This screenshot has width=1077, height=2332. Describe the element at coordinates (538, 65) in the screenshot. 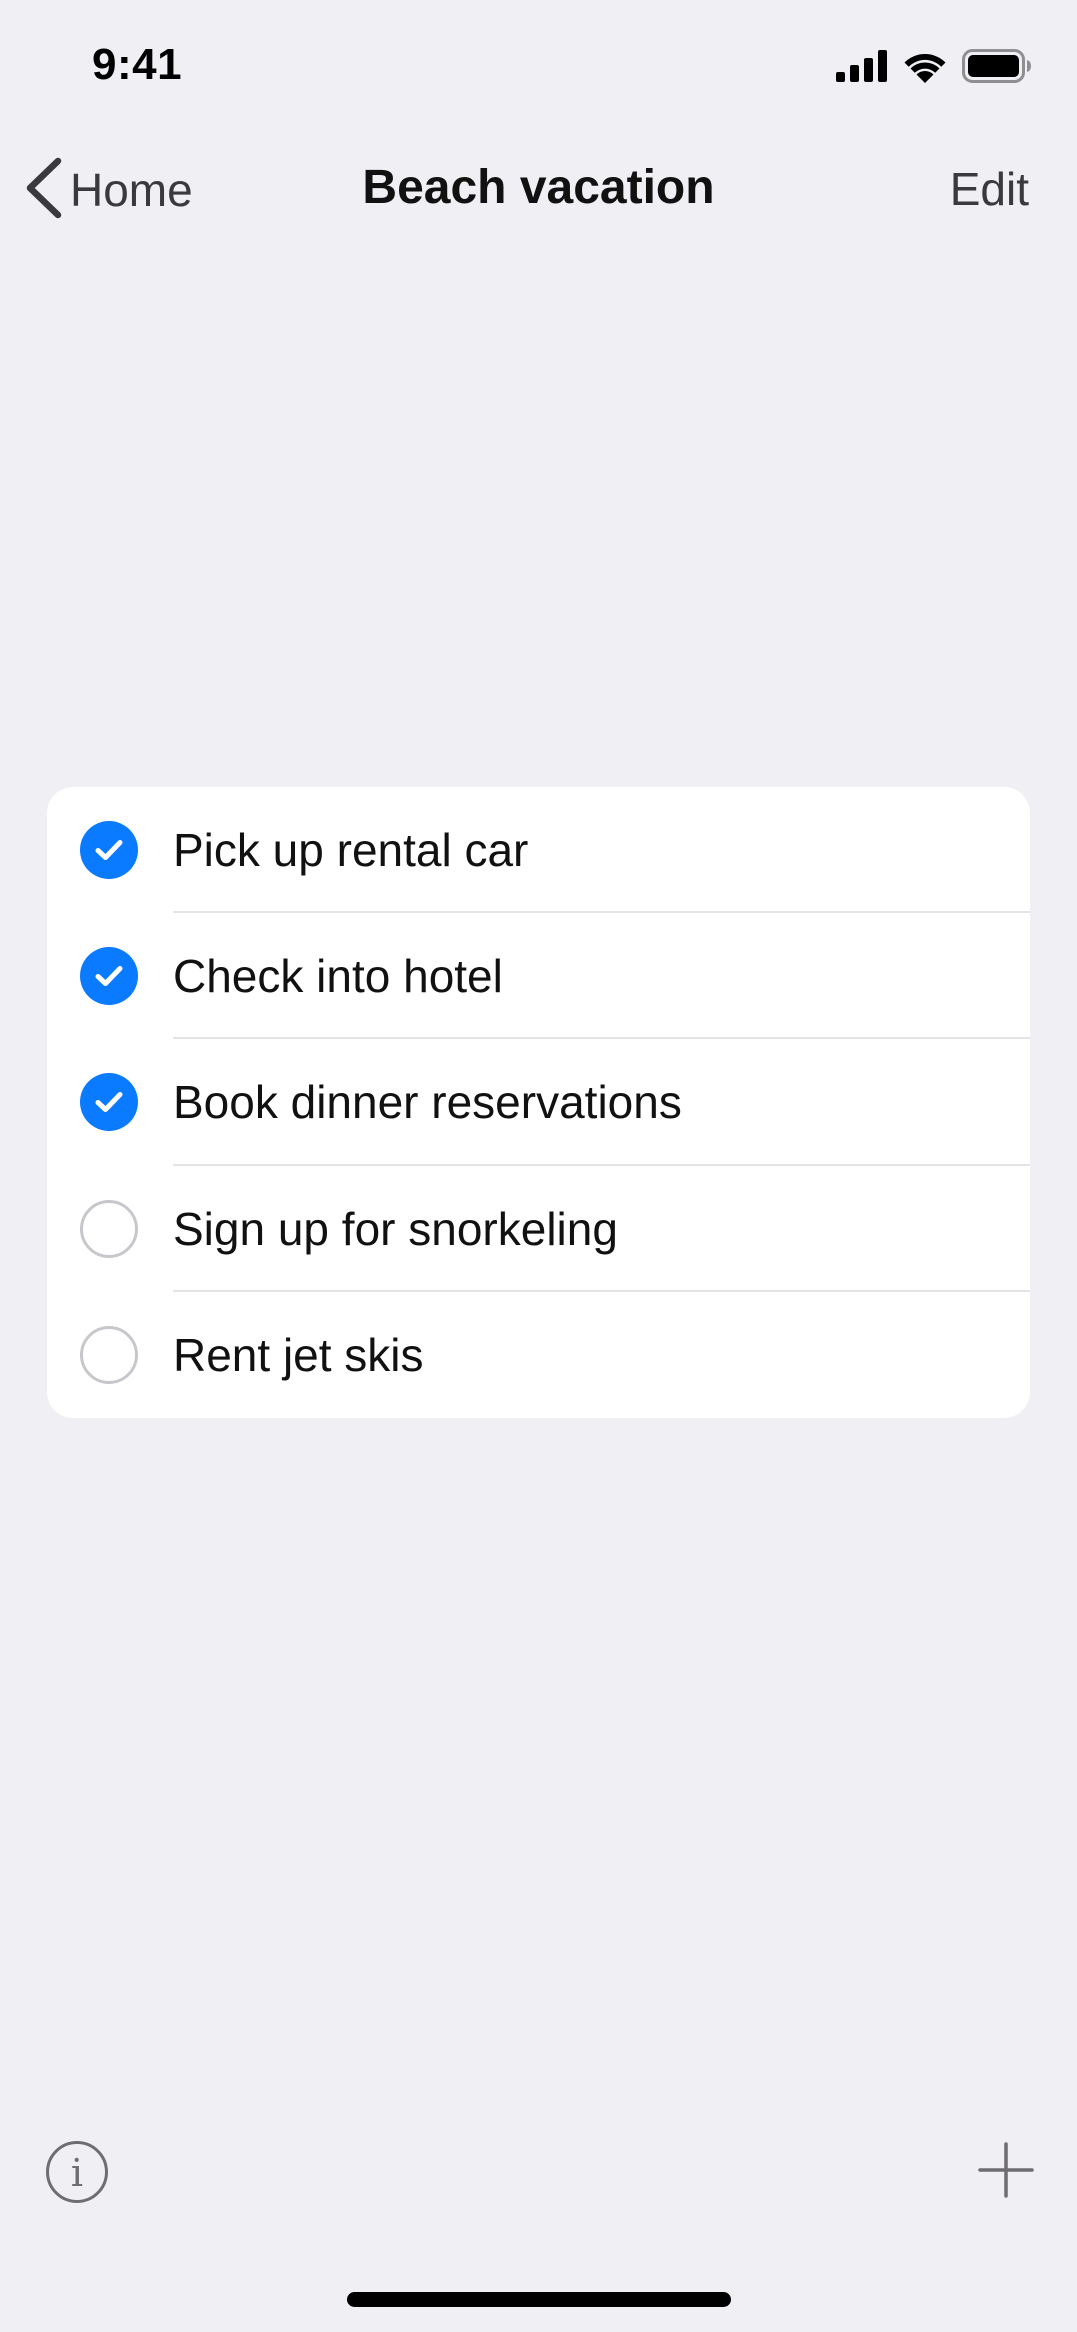

I see `status-bar: 9:41` at that location.